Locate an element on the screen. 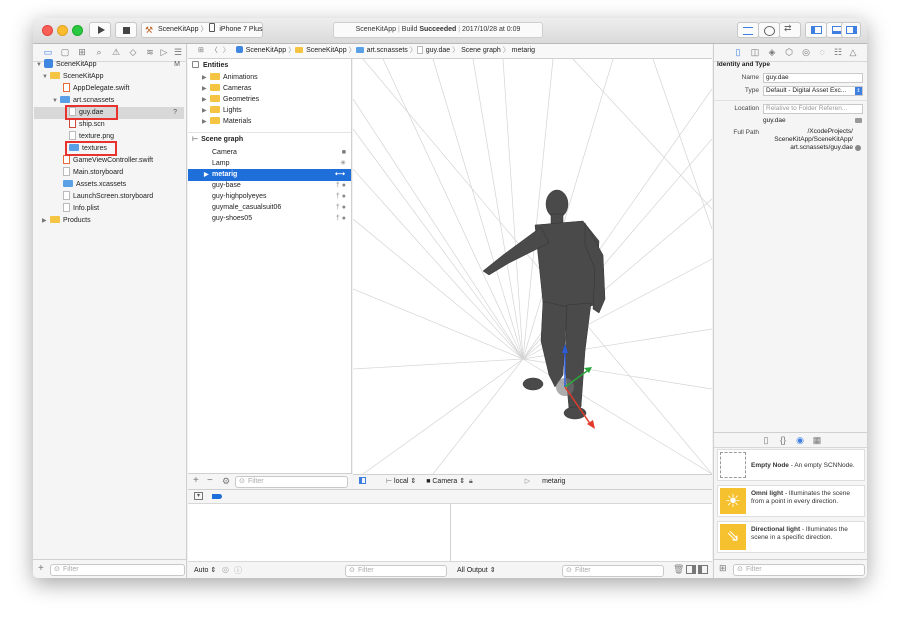 This screenshot has width=900, height=624. back-icon: 〈 is located at coordinates (214, 50).